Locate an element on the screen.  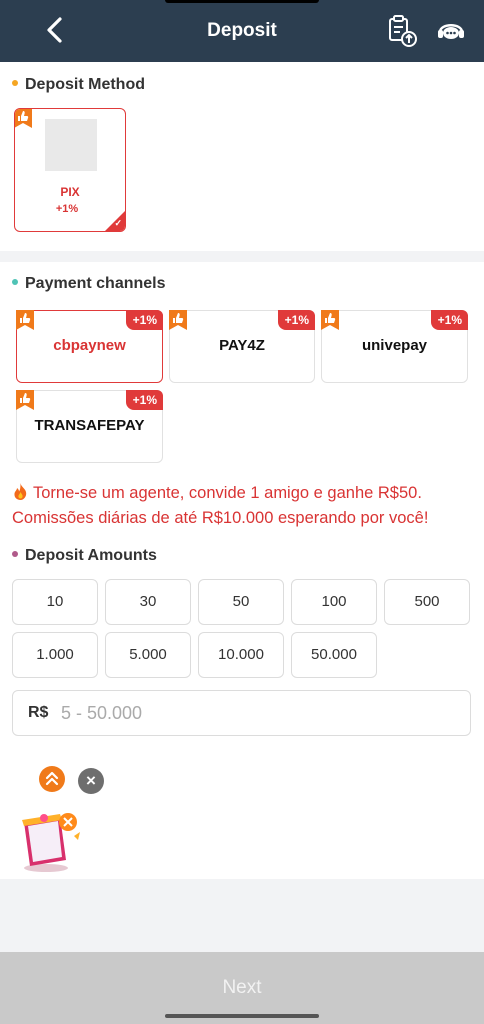
channel-name: TRANSAFEPAY is located at coordinates (89, 425).